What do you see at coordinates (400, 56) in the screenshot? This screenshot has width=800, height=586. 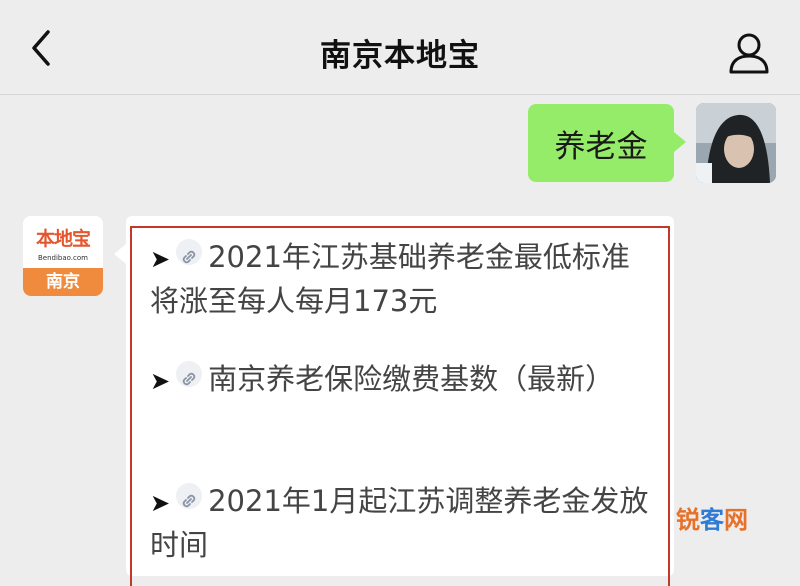 I see `page-title: 南京本地宝` at bounding box center [400, 56].